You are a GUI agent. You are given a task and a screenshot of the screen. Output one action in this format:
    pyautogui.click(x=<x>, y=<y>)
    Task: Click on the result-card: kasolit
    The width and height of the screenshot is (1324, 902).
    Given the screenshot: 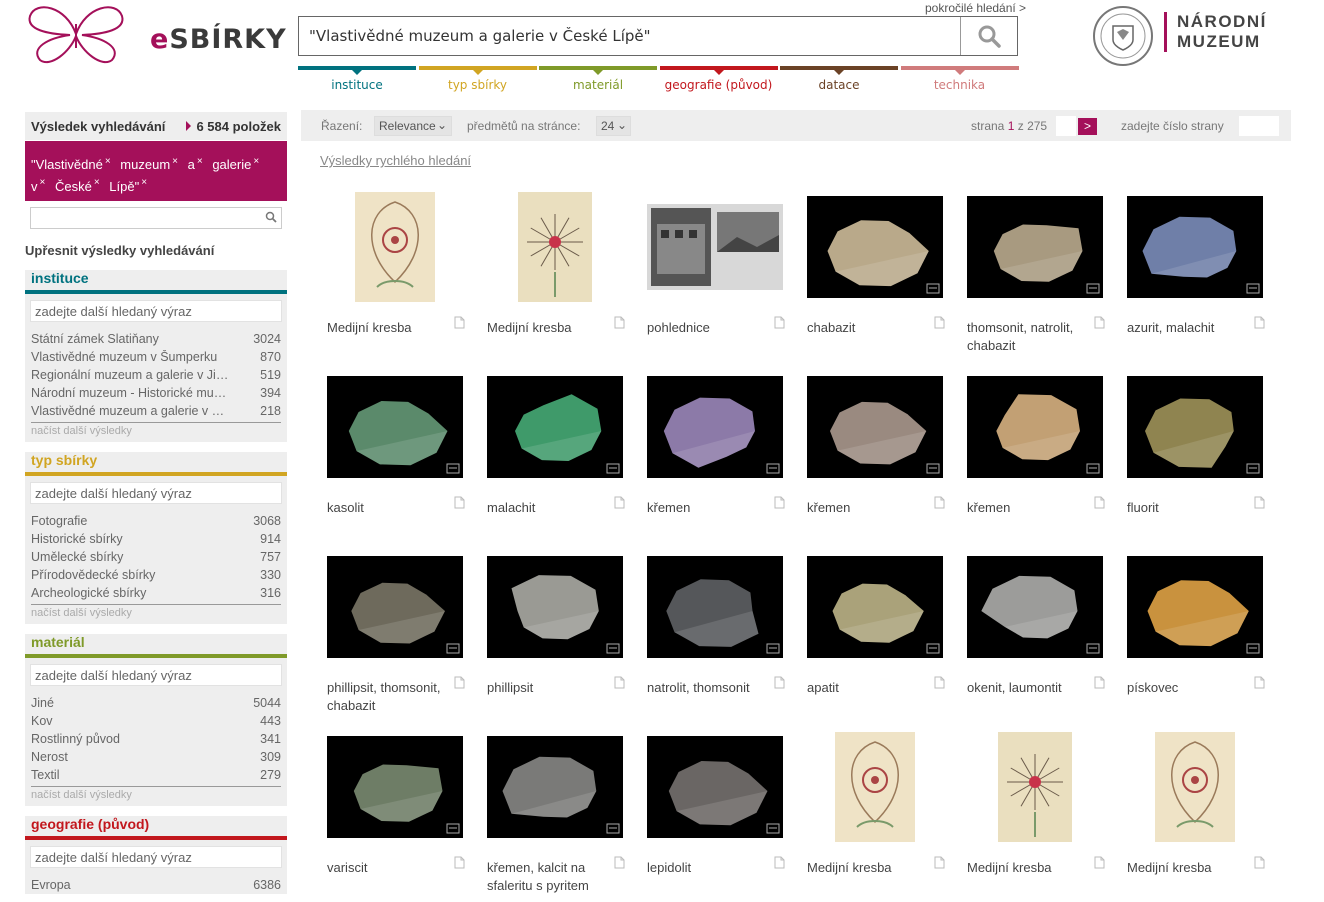 What is the action you would take?
    pyautogui.click(x=395, y=457)
    